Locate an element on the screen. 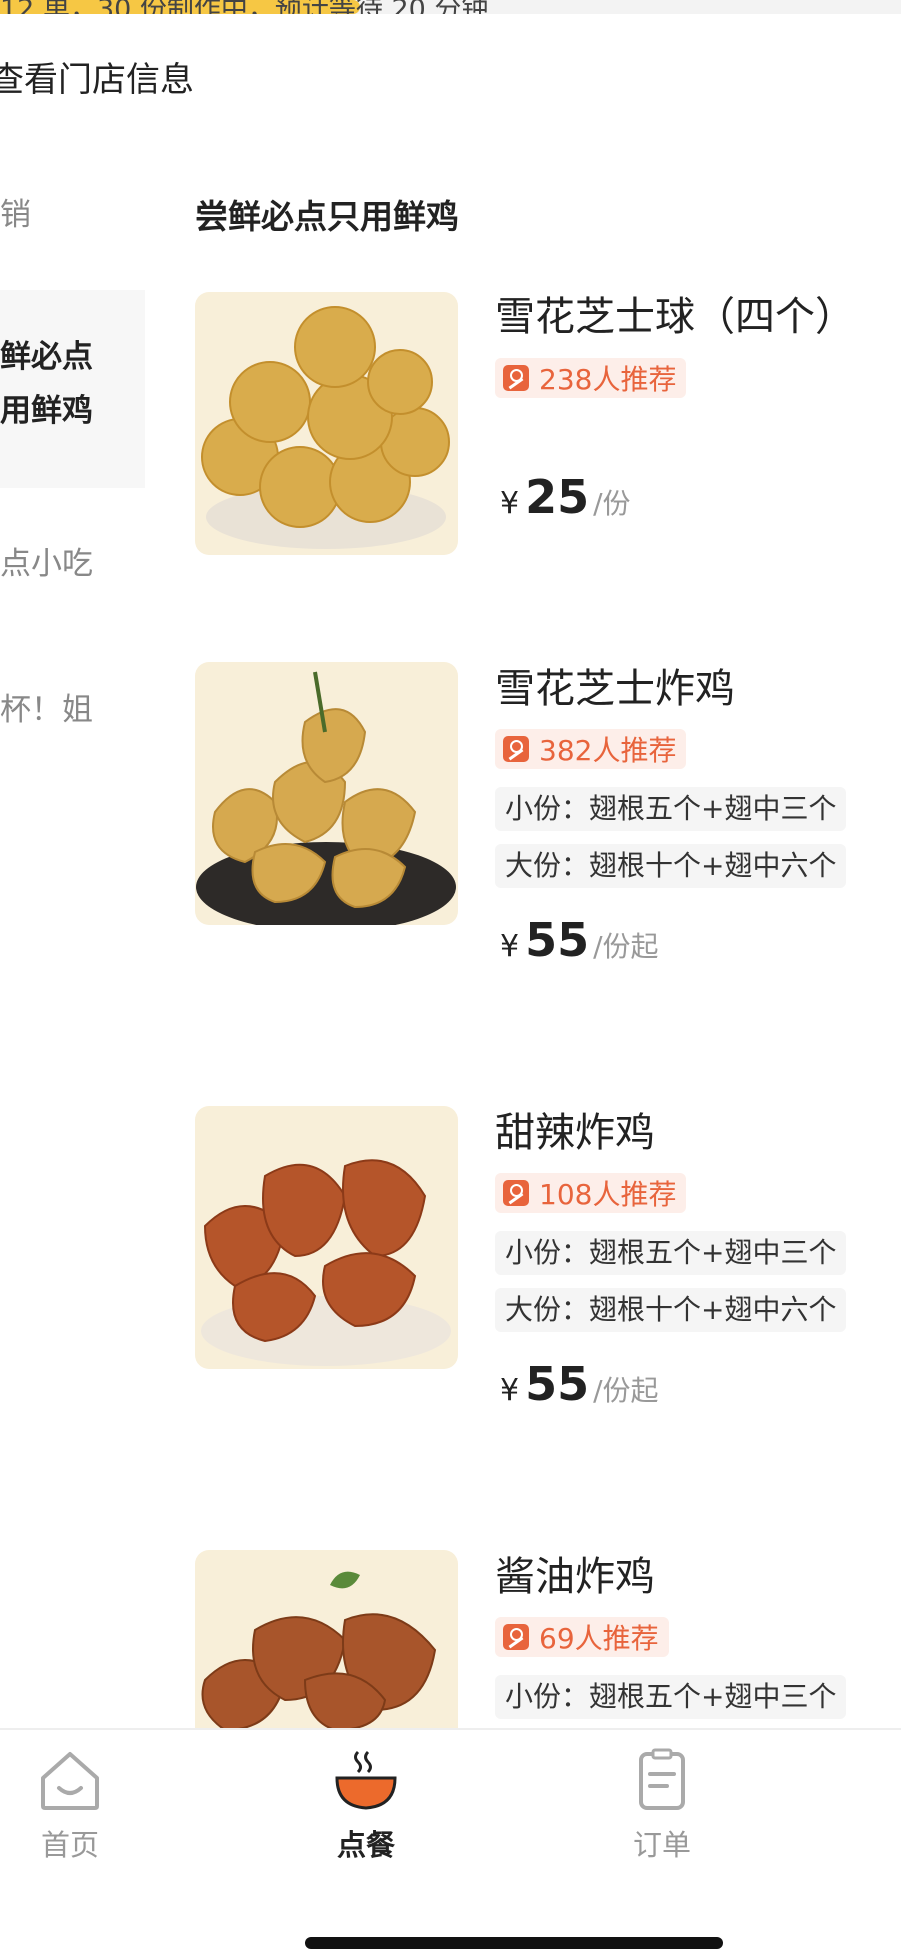 This screenshot has width=901, height=1956. category-item-snacks: 点小吃 is located at coordinates (46, 564).